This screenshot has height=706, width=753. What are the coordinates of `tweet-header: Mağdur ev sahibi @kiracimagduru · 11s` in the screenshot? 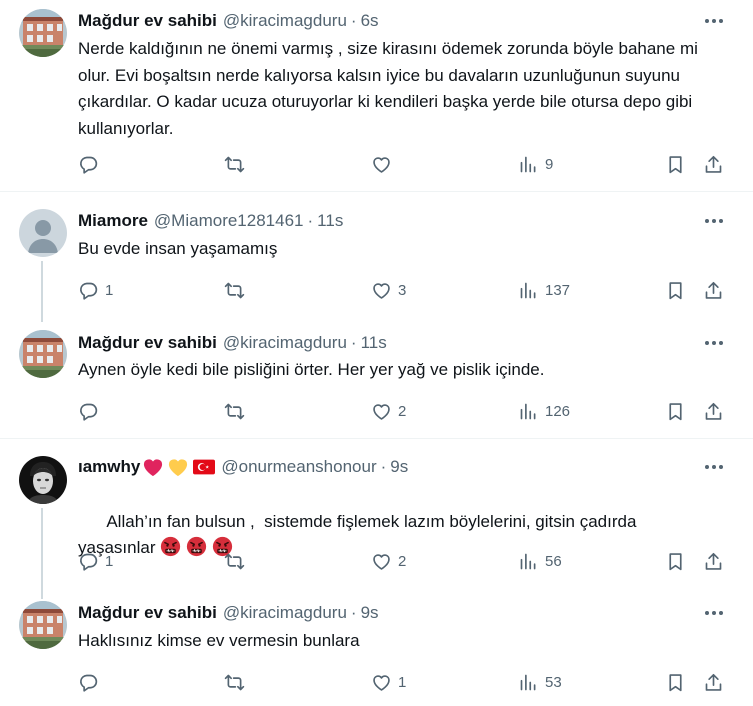 It's located at (232, 343).